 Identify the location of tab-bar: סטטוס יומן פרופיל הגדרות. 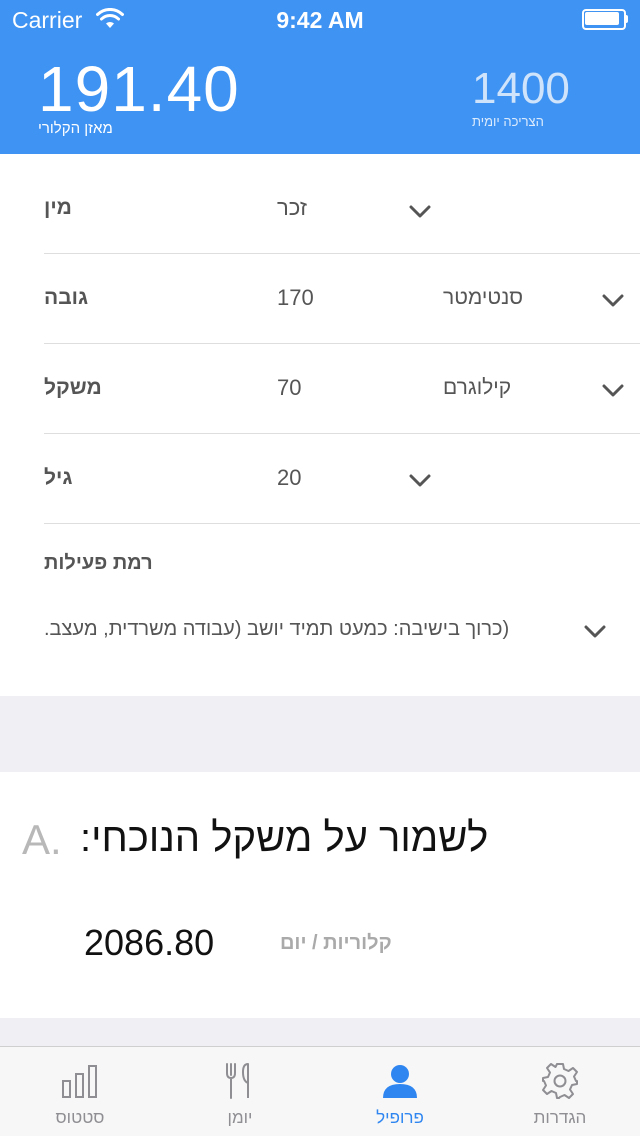
(320, 1091).